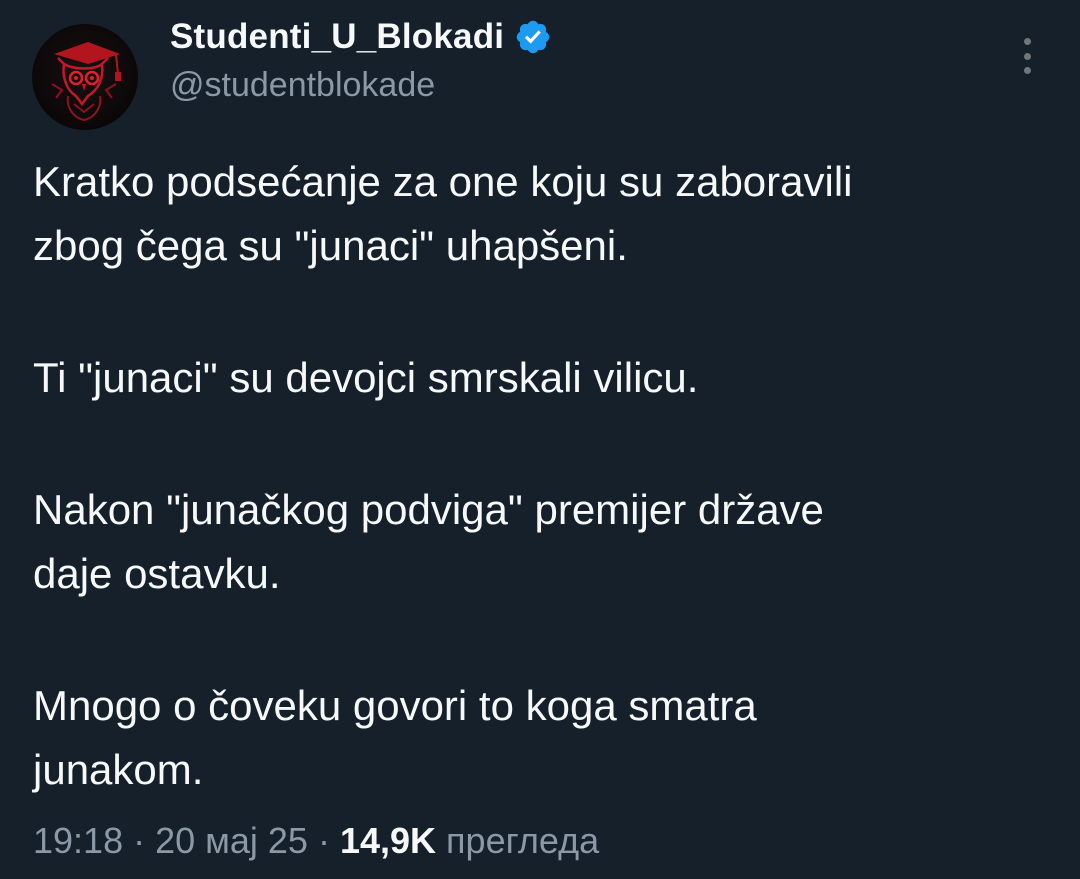 The height and width of the screenshot is (879, 1080). I want to click on avatar, so click(85, 77).